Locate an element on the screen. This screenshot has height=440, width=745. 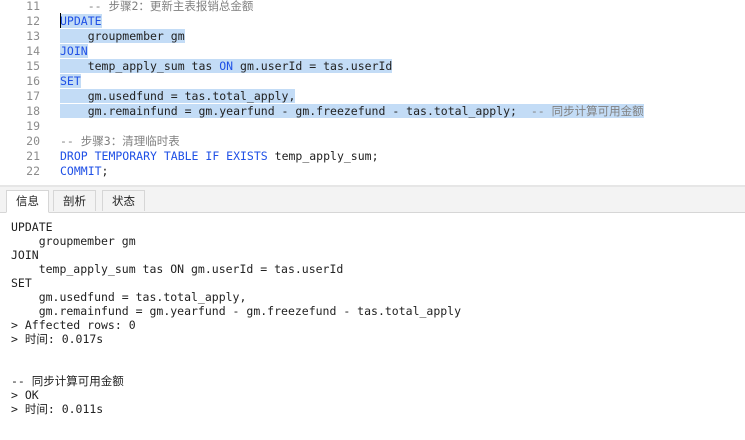
code-text: -- 步骤3：清理临时表 is located at coordinates (120, 141).